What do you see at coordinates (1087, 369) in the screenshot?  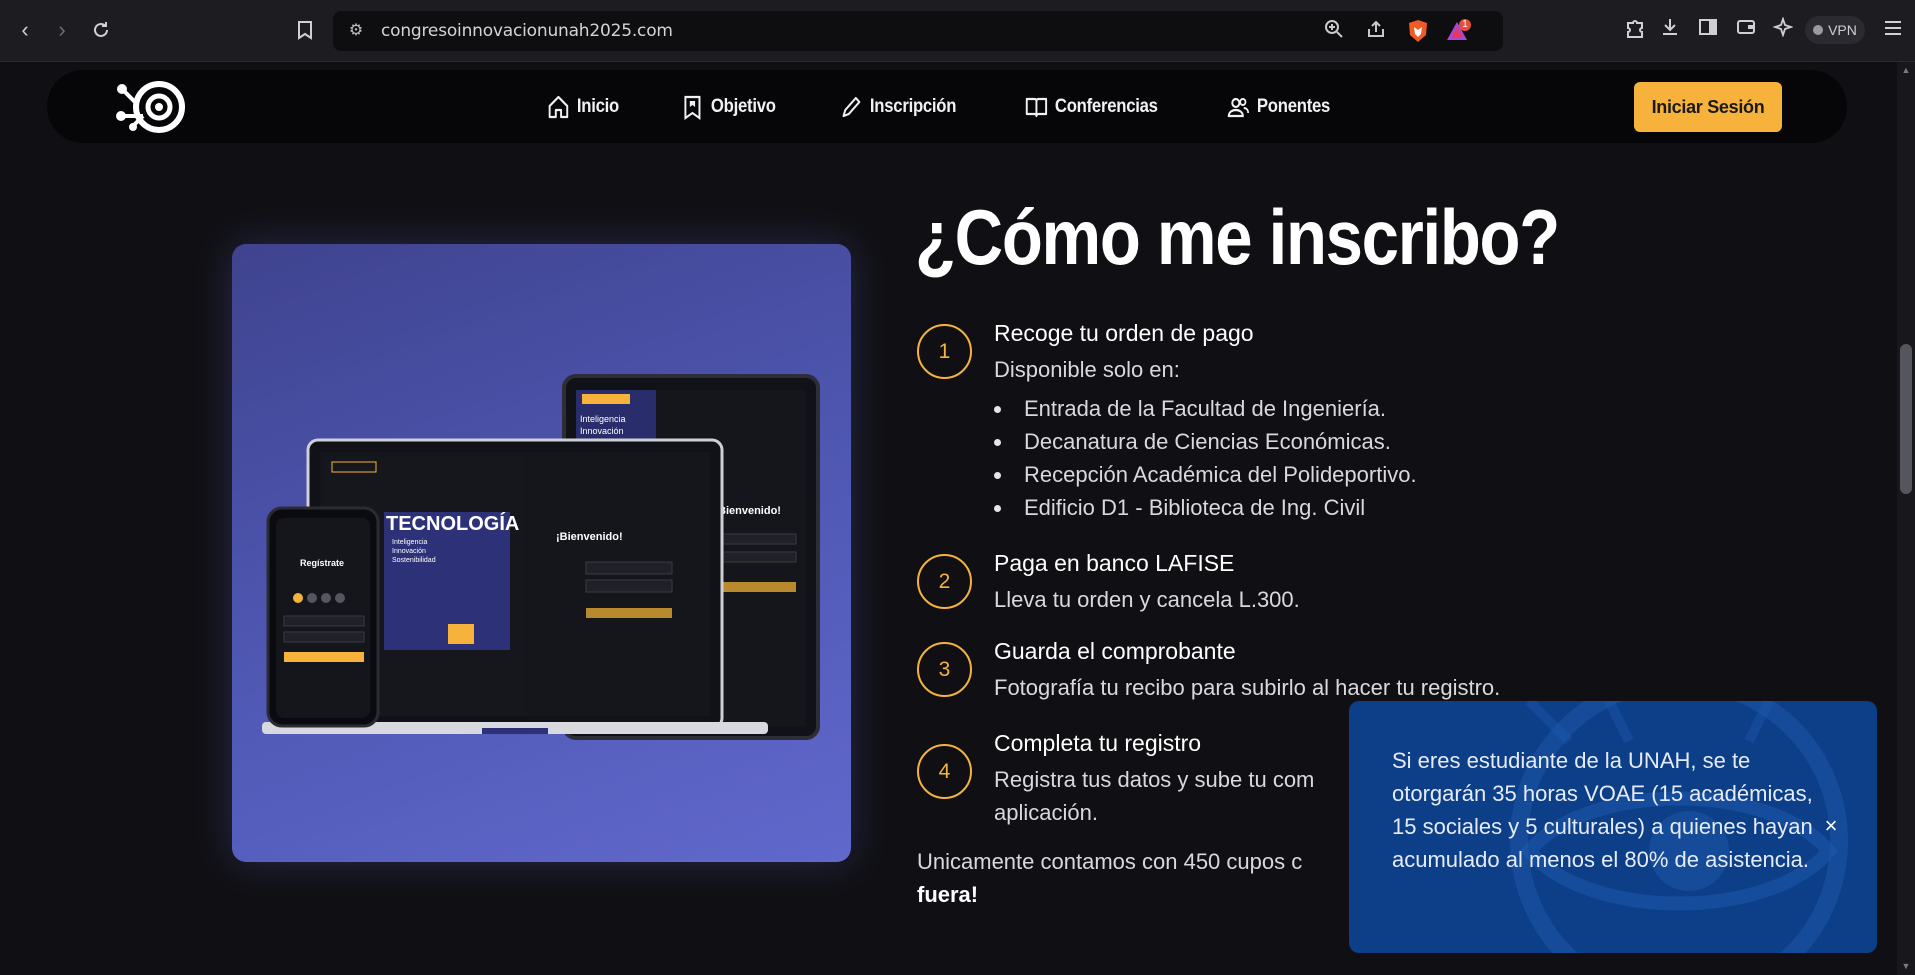 I see `step-desc: Disponible solo en:` at bounding box center [1087, 369].